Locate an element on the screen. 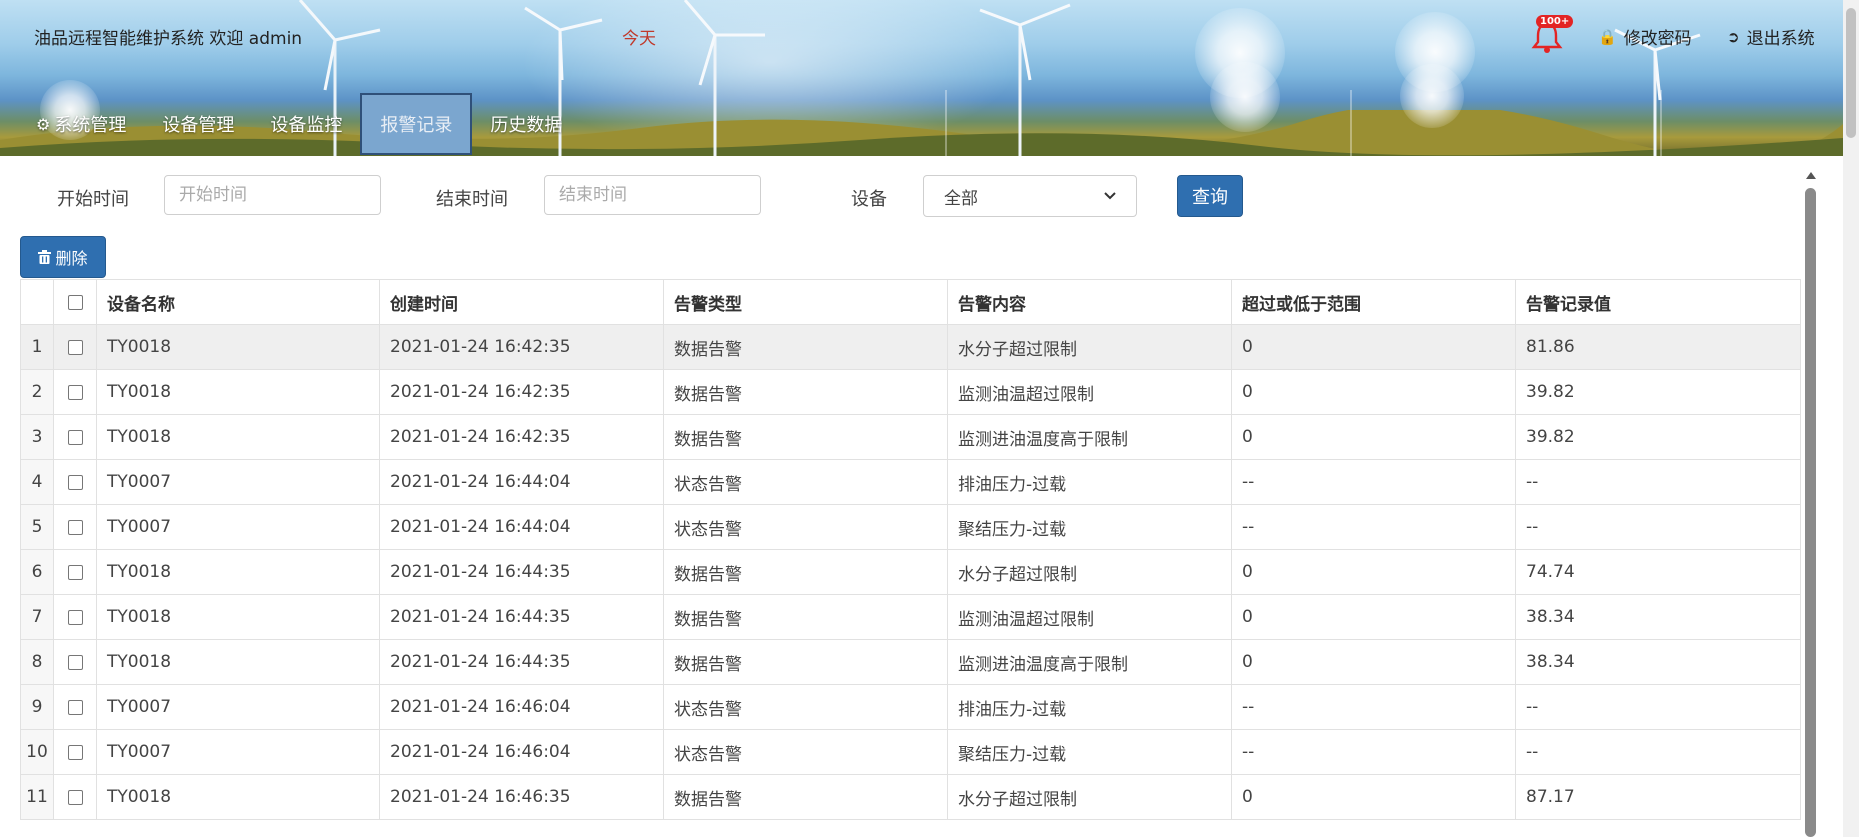 The image size is (1859, 837). cell-time: 2021-01-24 16:46:35 is located at coordinates (521, 797).